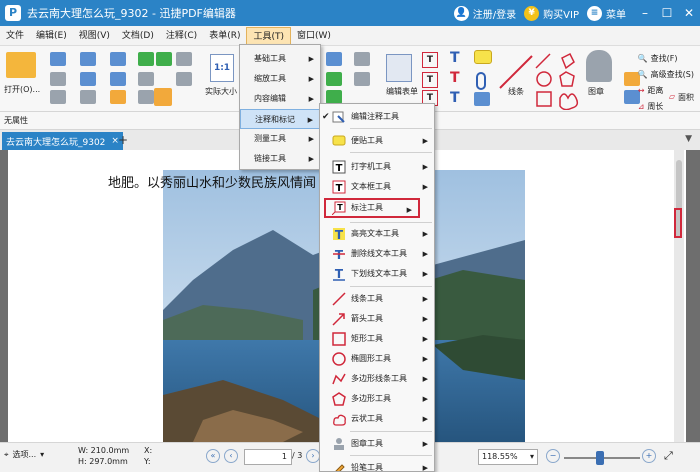  What do you see at coordinates (94, 36) in the screenshot?
I see `menu-view: 视图(V)` at bounding box center [94, 36].